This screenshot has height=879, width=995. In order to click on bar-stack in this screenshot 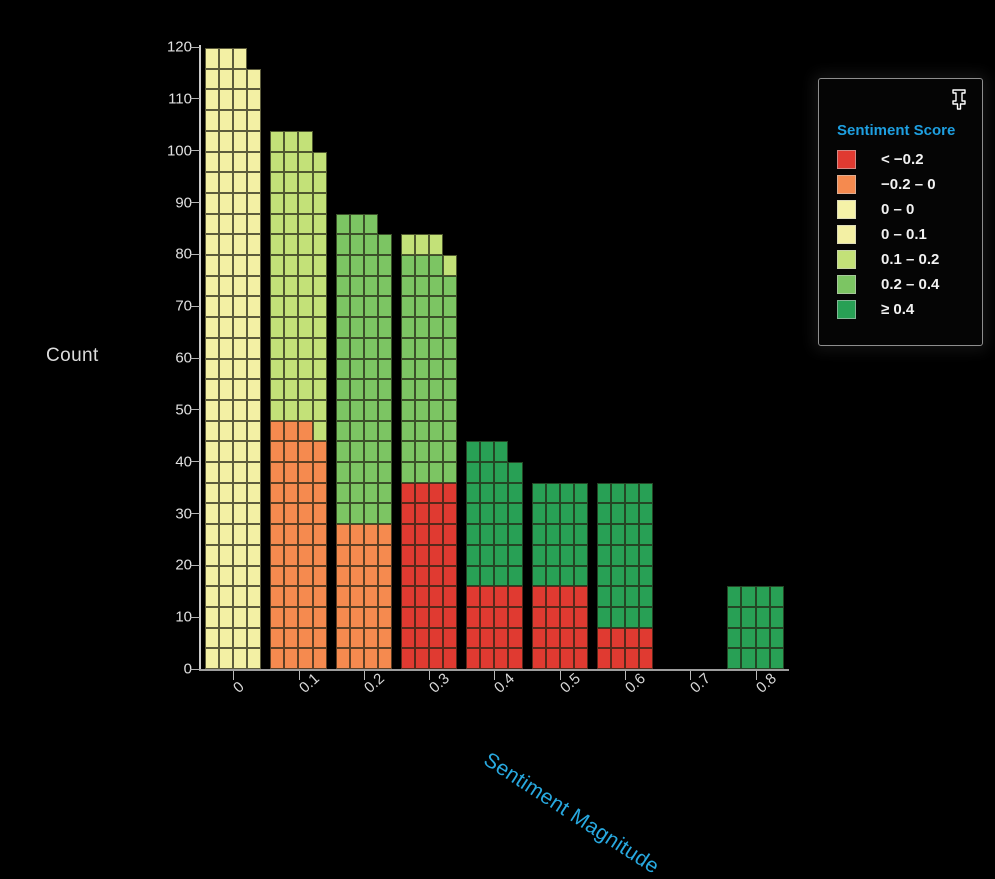, I will do `click(559, 575)`.